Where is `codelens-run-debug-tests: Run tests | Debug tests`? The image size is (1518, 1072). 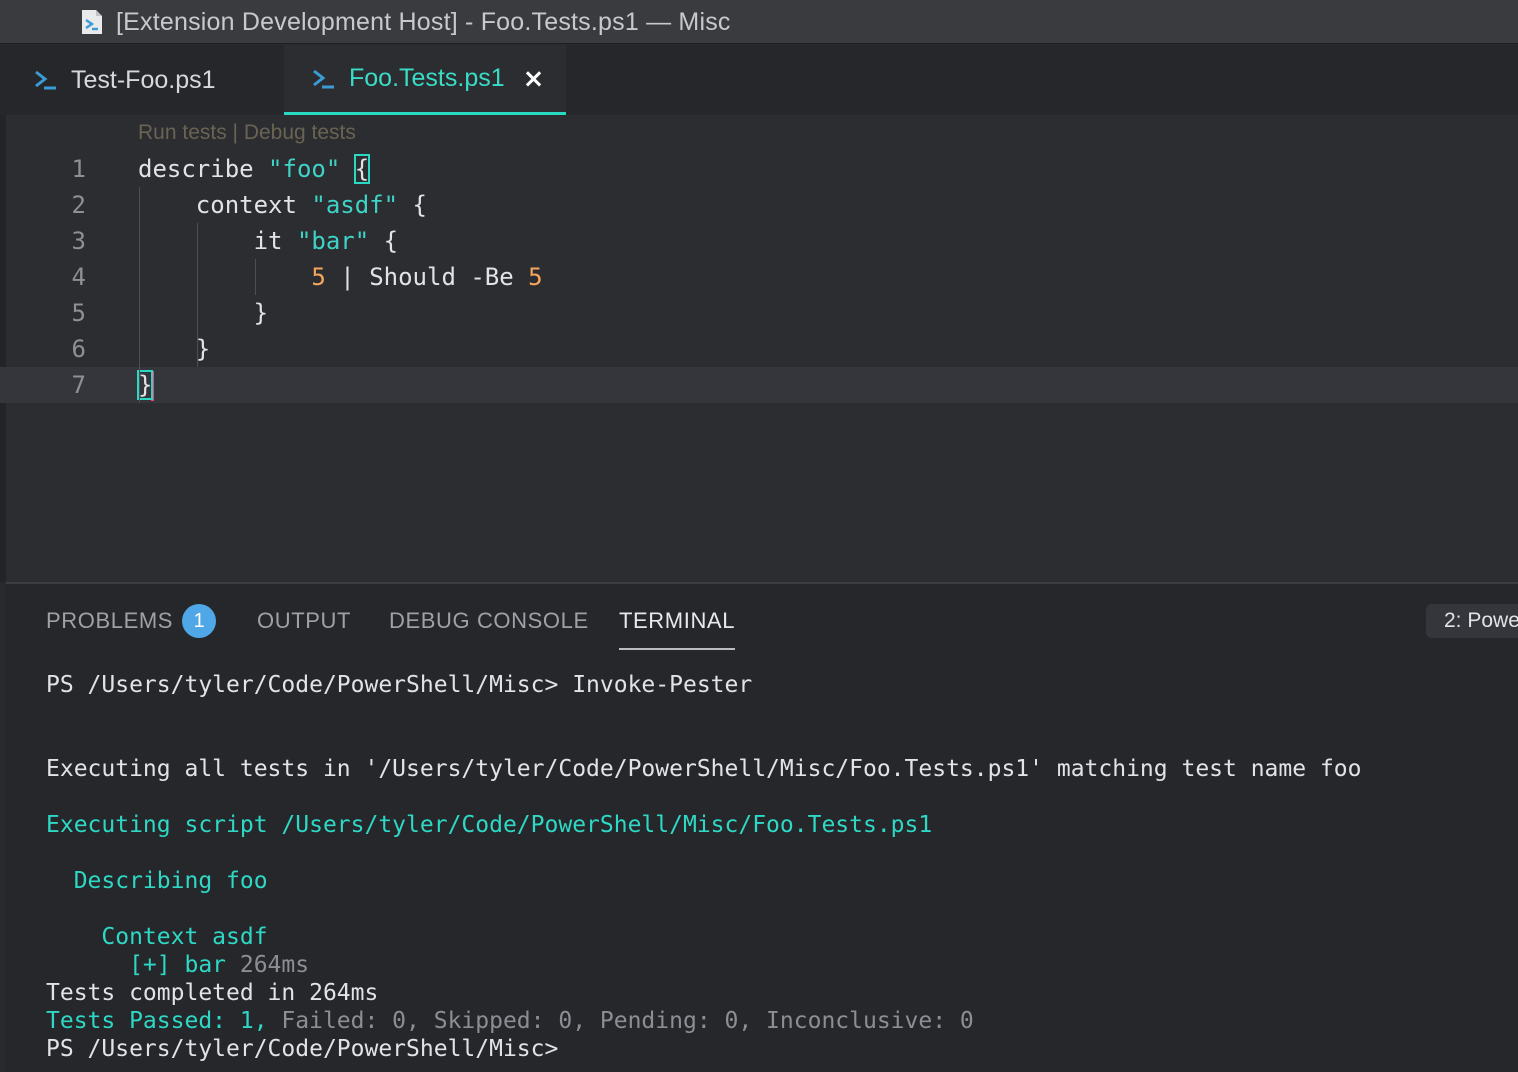 codelens-run-debug-tests: Run tests | Debug tests is located at coordinates (247, 133).